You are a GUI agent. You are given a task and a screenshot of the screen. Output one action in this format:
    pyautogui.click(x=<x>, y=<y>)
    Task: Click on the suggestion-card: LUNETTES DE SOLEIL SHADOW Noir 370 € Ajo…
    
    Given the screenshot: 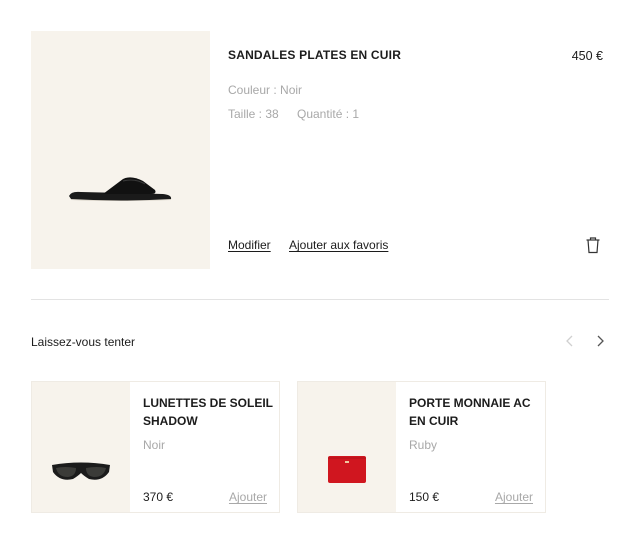 What is the action you would take?
    pyautogui.click(x=155, y=447)
    